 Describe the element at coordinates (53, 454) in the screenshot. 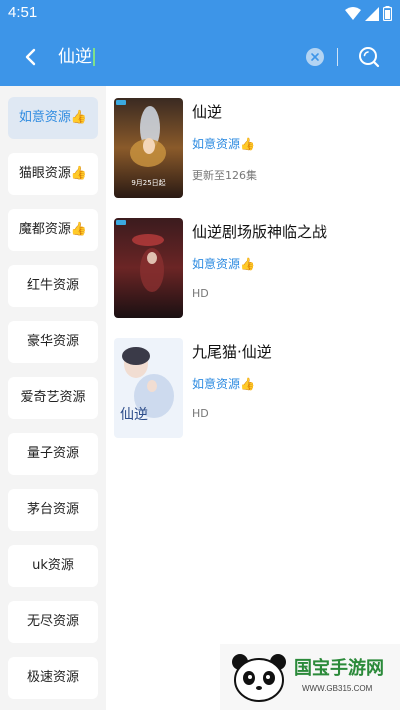

I see `sidebar-item-liangzi: 量子资源` at that location.